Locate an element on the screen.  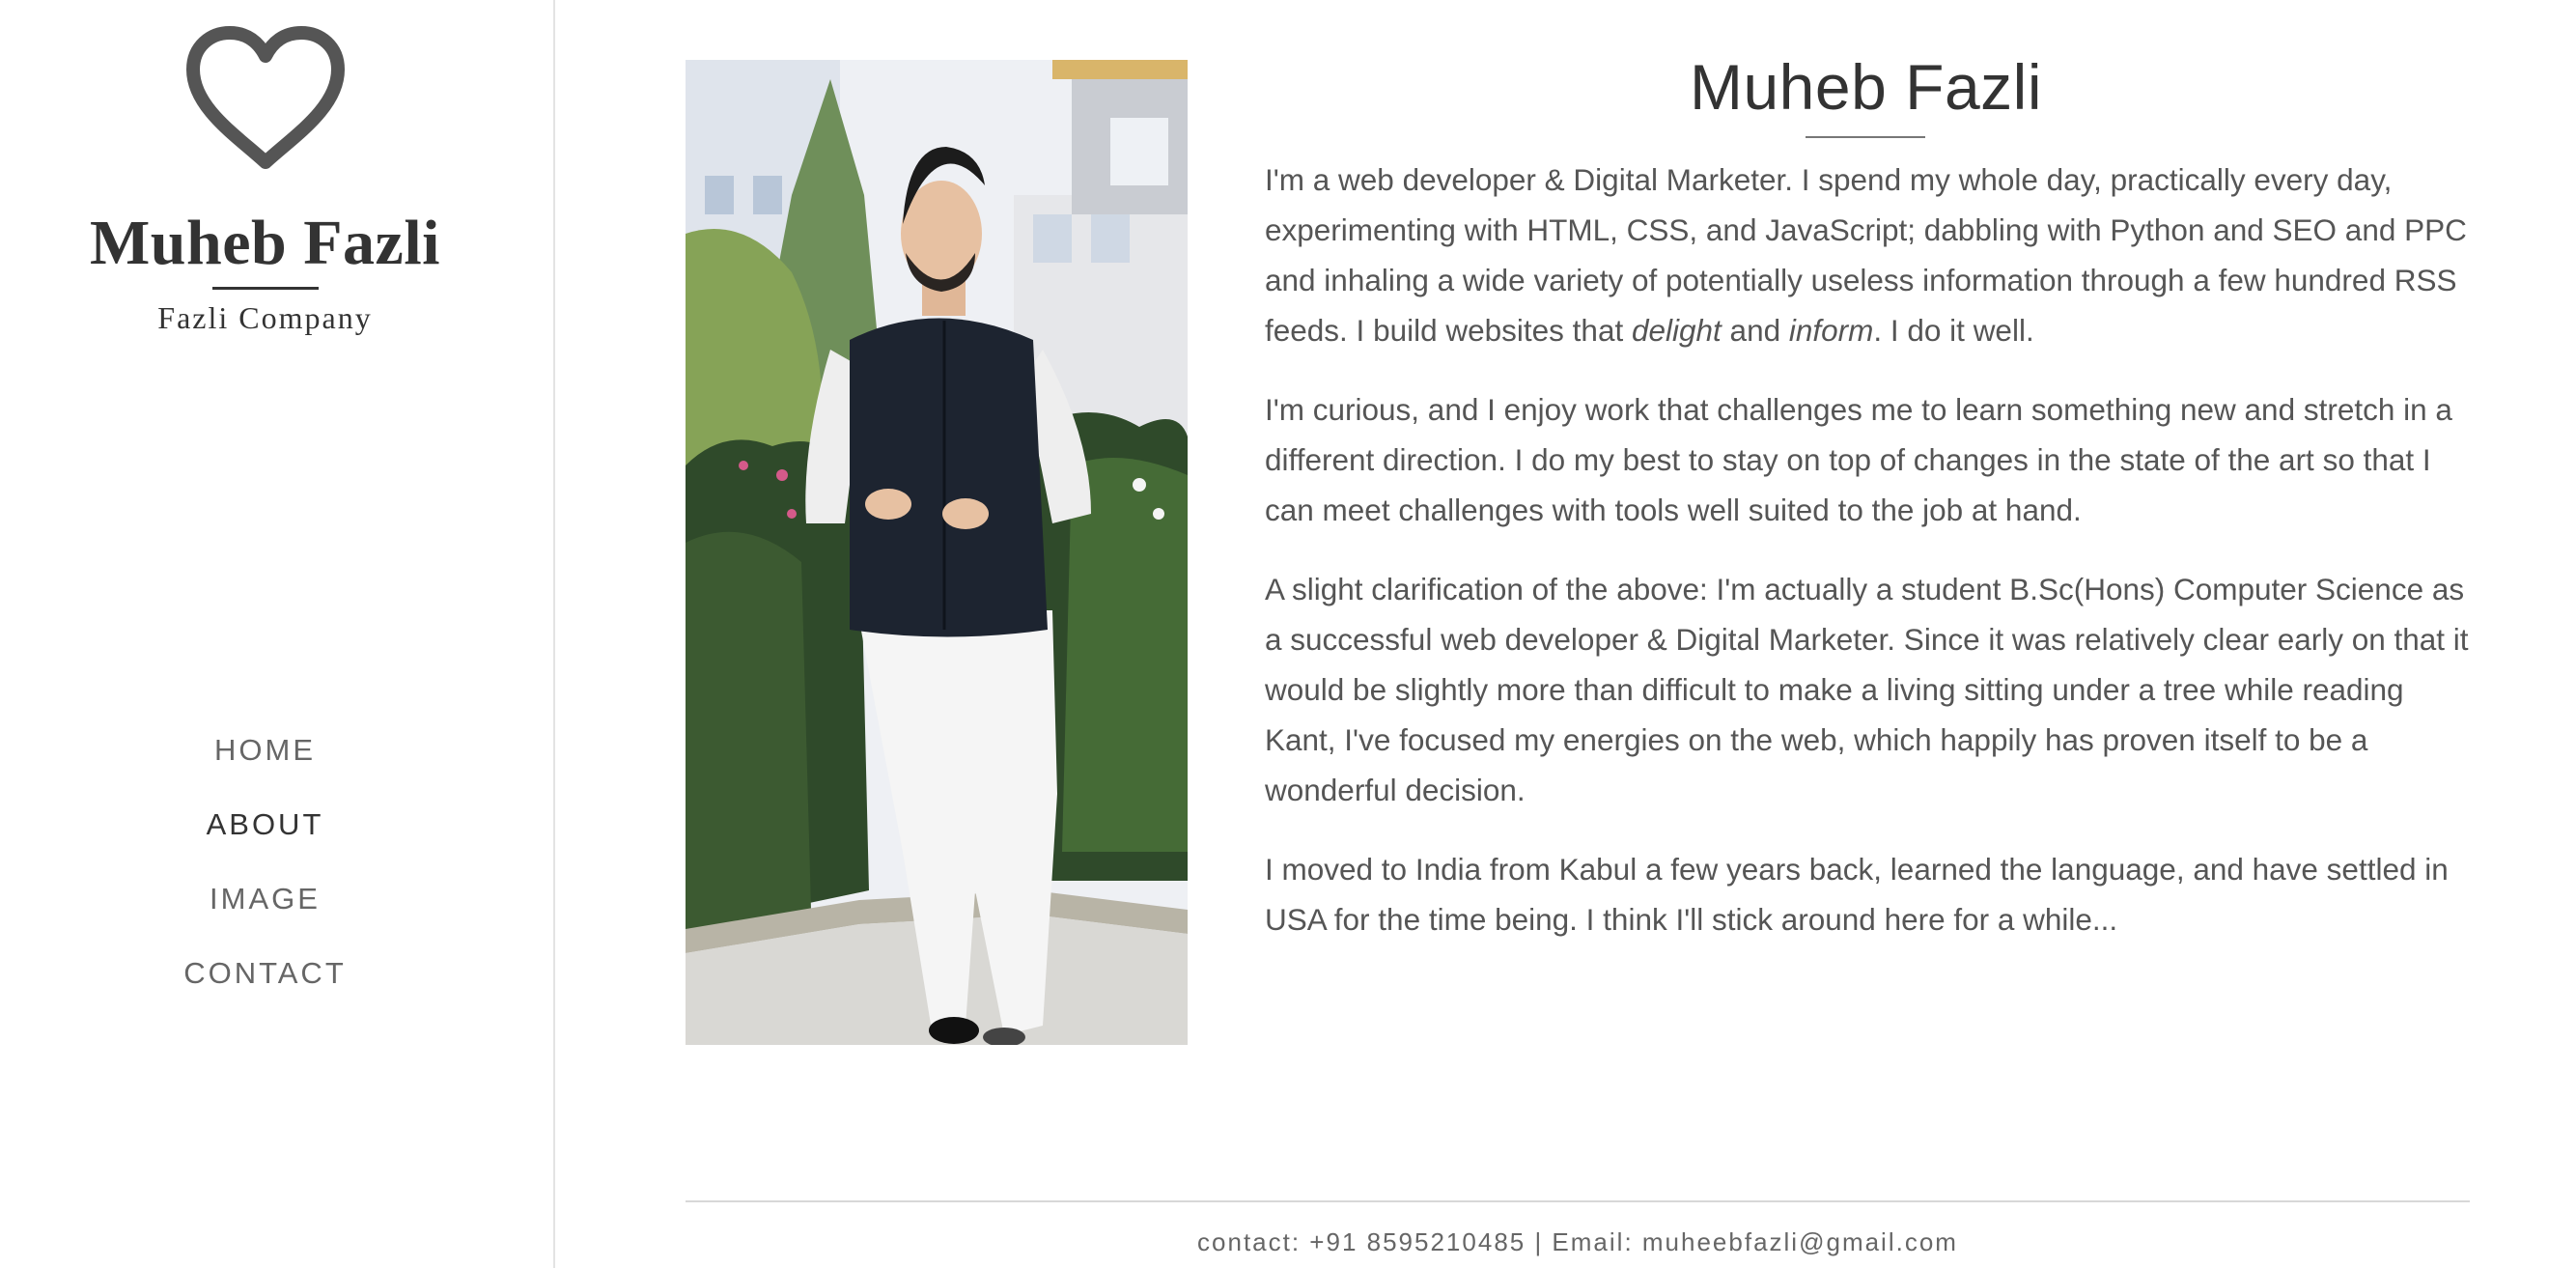
p1-emphasis-inform: inform is located at coordinates (1831, 330).